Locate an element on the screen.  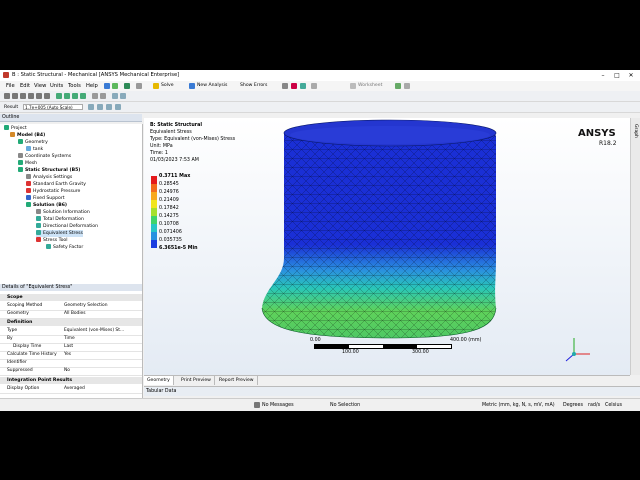
menu-view: View is located at coordinates (40, 86).